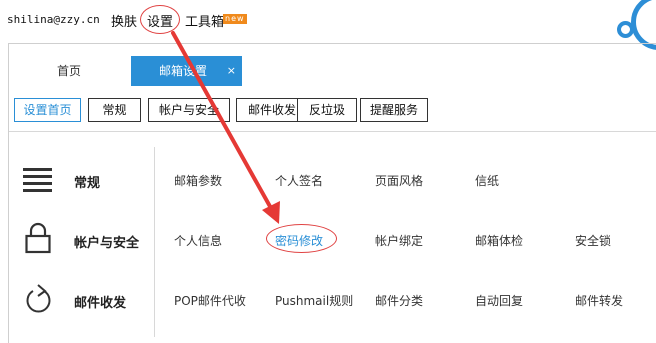  Describe the element at coordinates (210, 300) in the screenshot. I see `item-pop-fetch: POP邮件代收` at that location.